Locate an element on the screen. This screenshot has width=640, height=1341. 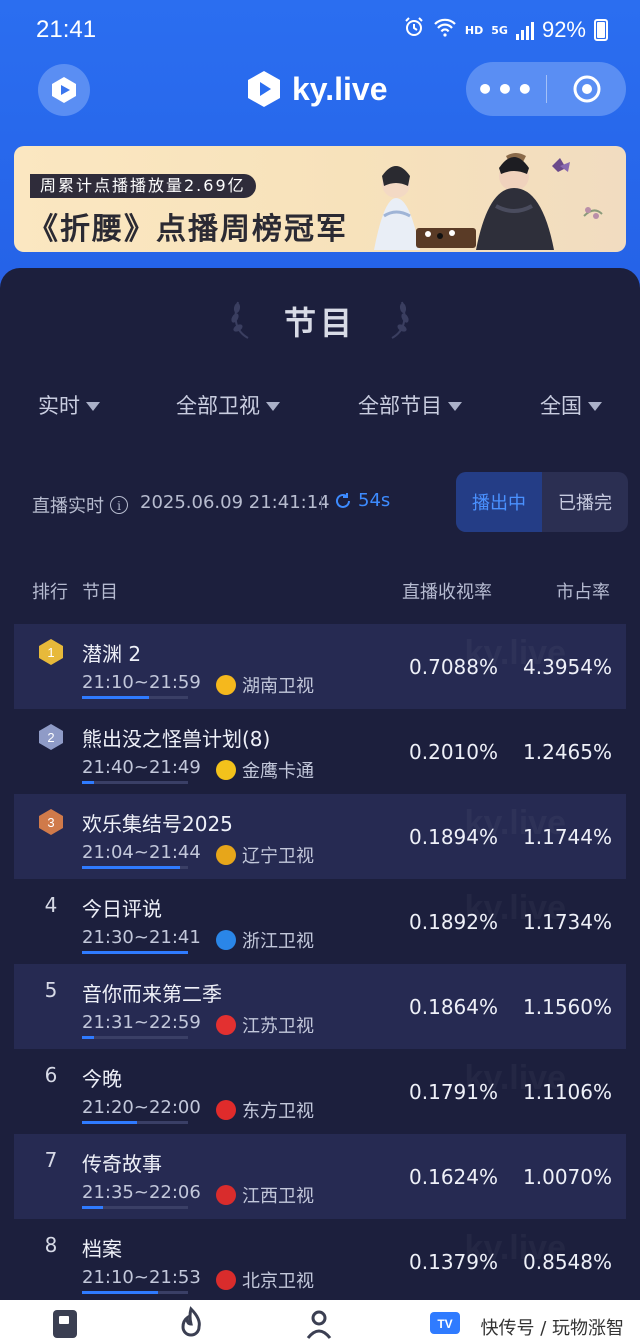
share-value: 4.3954% is located at coordinates (567, 667).